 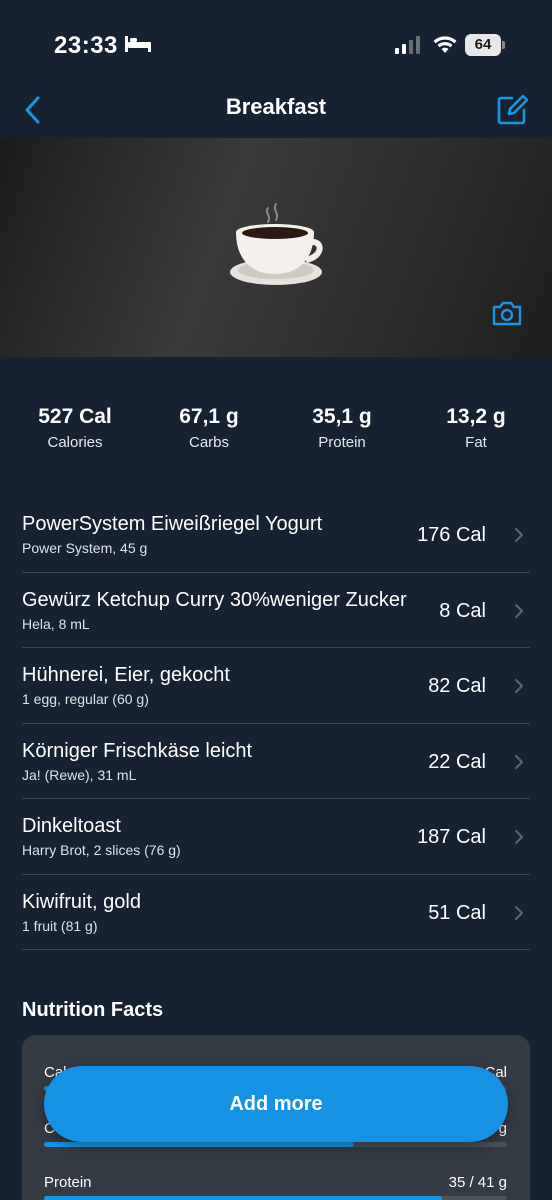 I want to click on food-name: Hühnerei, Eier, gekocht, so click(x=126, y=675).